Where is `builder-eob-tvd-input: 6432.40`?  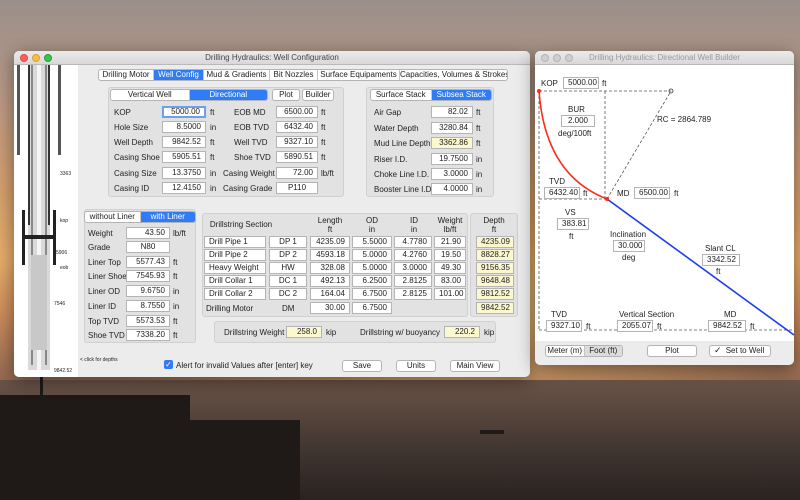
builder-eob-tvd-input: 6432.40 is located at coordinates (562, 193).